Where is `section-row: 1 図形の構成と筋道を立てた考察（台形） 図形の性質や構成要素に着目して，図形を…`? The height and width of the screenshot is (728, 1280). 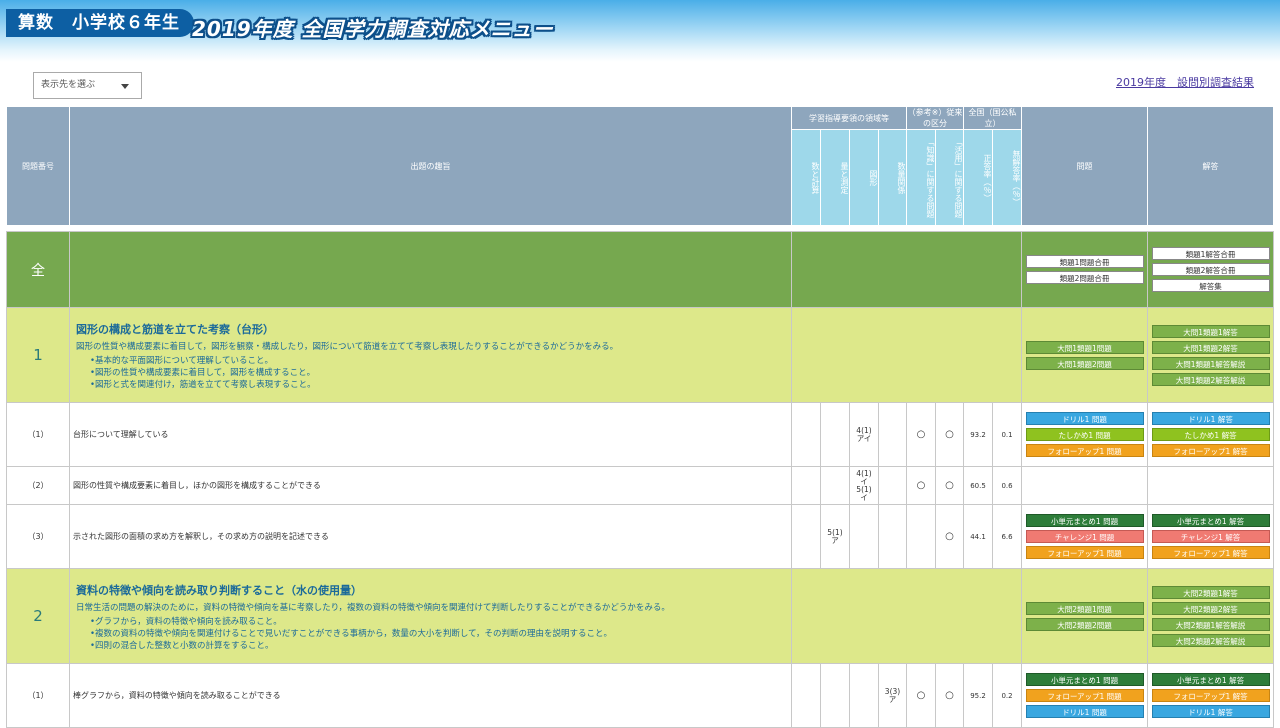
section-row: 1 図形の構成と筋道を立てた考察（台形） 図形の性質や構成要素に着目して，図形を… is located at coordinates (640, 355).